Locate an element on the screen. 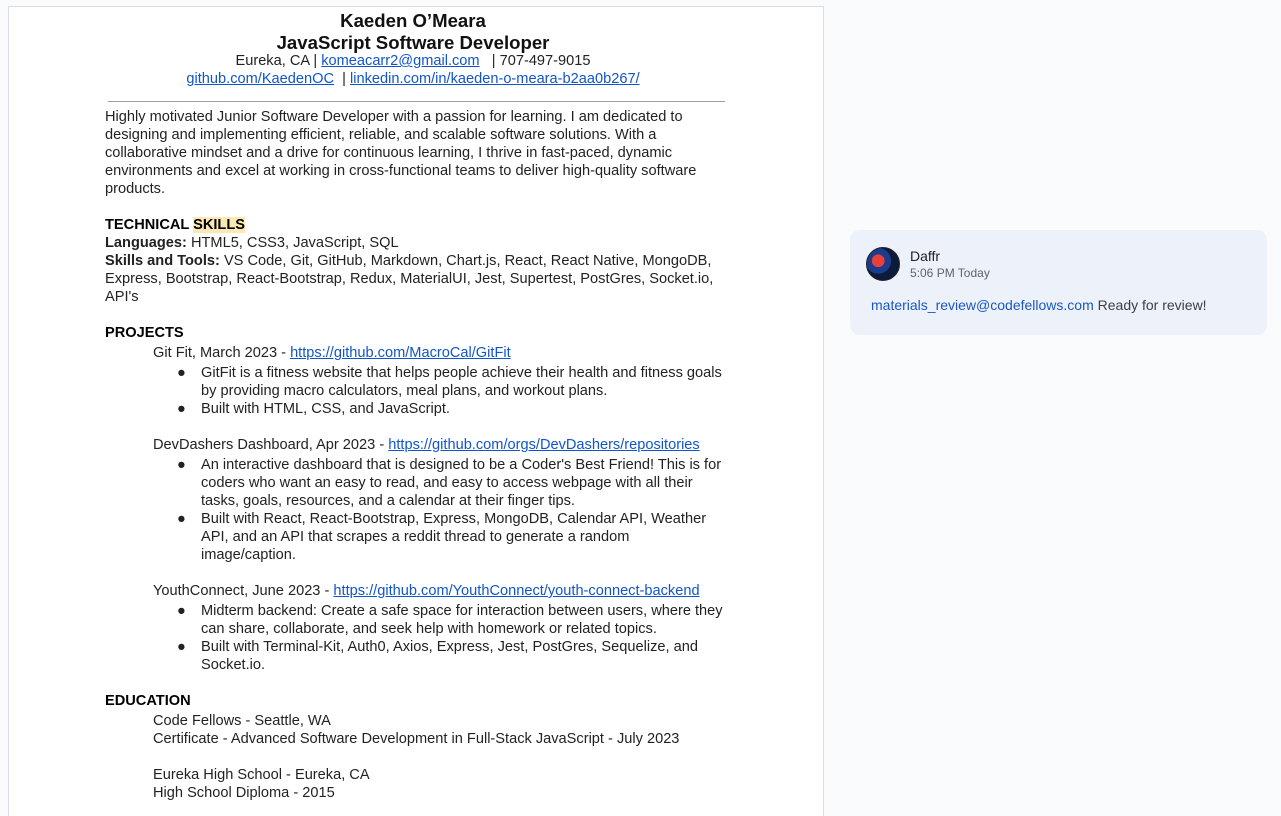 Image resolution: width=1281 pixels, height=816 pixels. project-link: https://github.com/MacroCal/GitFit is located at coordinates (400, 353).